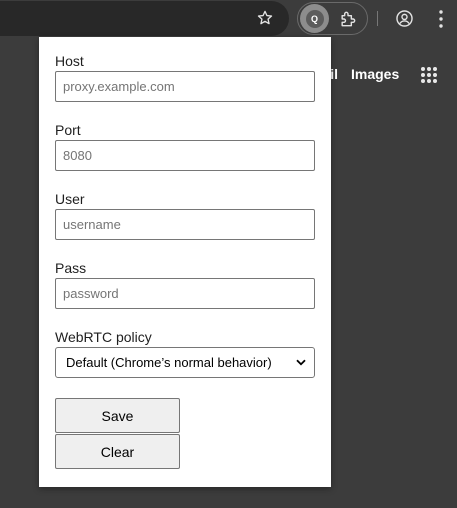 The image size is (457, 508). Describe the element at coordinates (429, 75) in the screenshot. I see `apps-grid-icon` at that location.